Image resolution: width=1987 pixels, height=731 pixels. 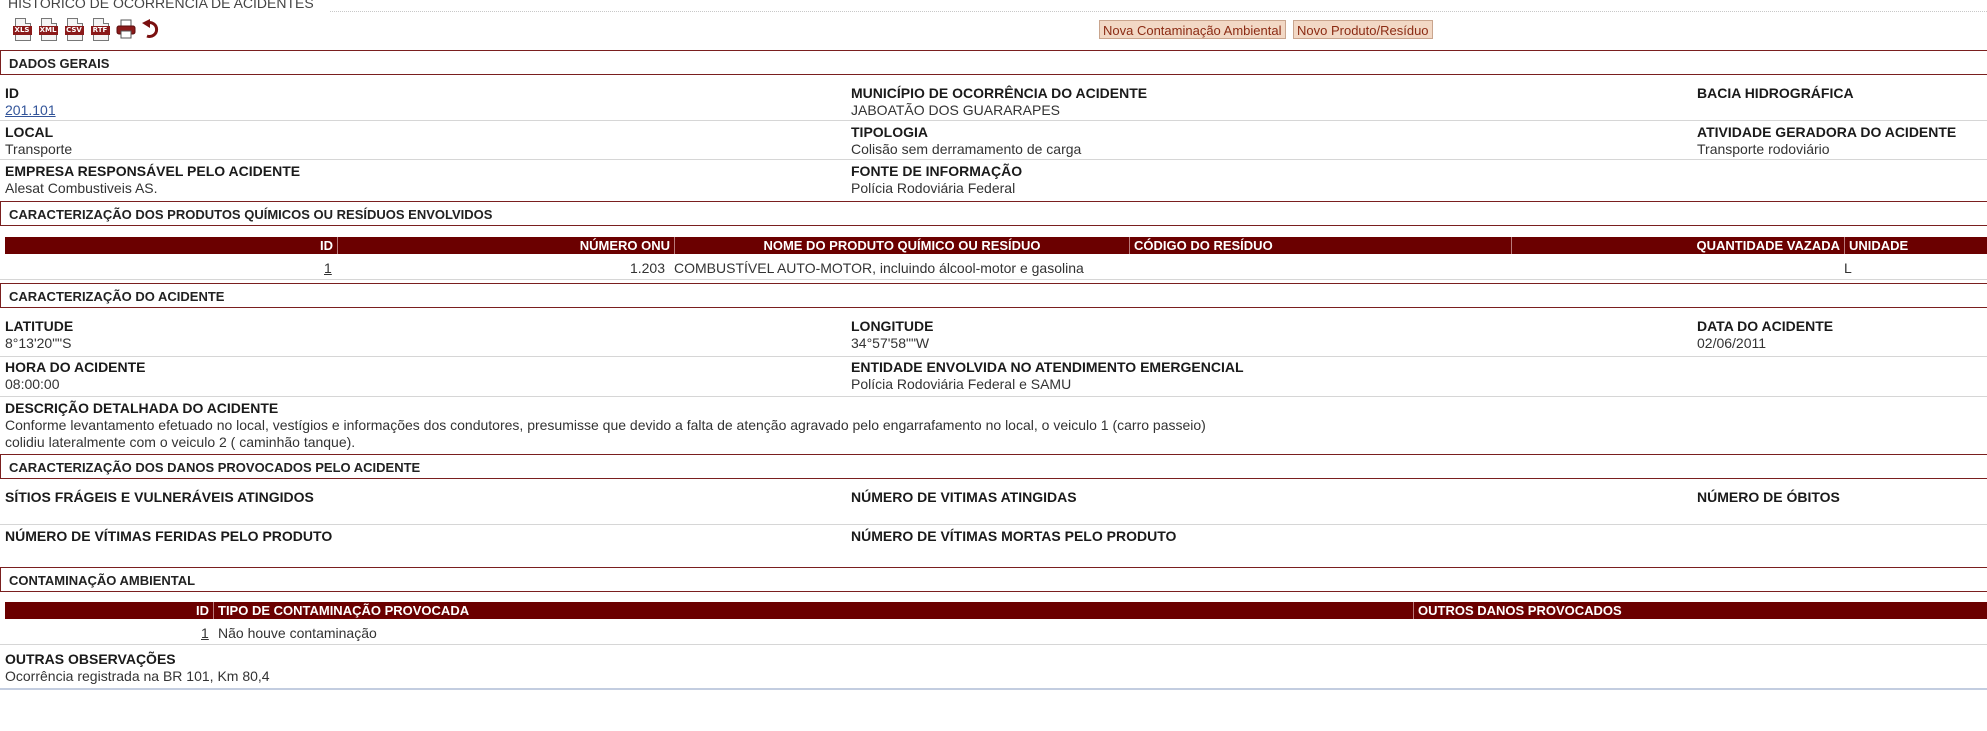 What do you see at coordinates (205, 633) in the screenshot?
I see `contaminacao-id-link: 1` at bounding box center [205, 633].